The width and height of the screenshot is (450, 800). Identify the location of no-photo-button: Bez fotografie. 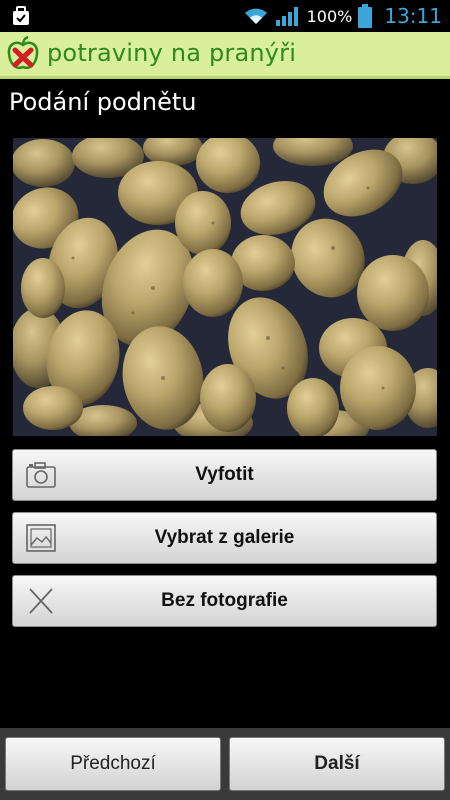
(224, 601).